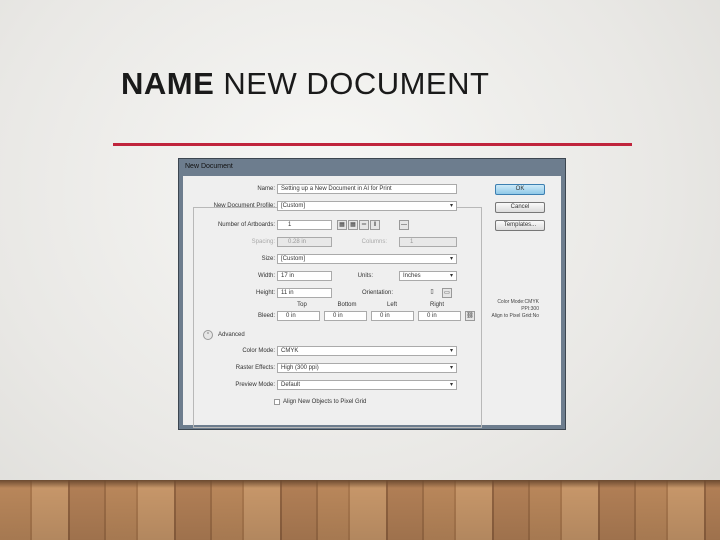 This screenshot has width=720, height=540. I want to click on bleed-bottom-label: Bottom, so click(347, 305).